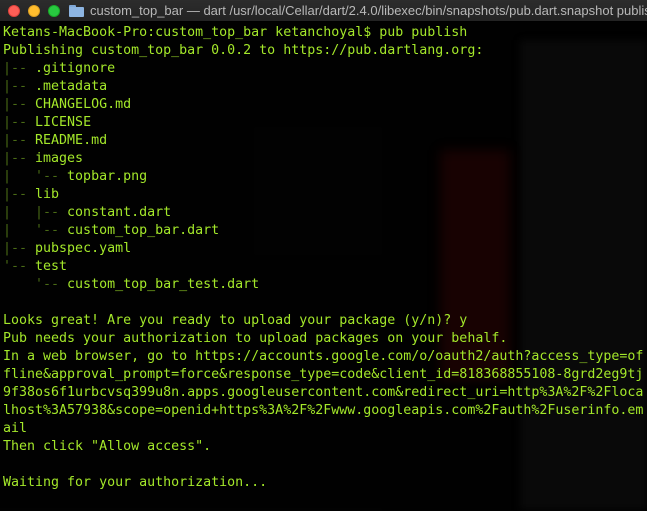 The height and width of the screenshot is (511, 647). I want to click on folder-icon, so click(76, 10).